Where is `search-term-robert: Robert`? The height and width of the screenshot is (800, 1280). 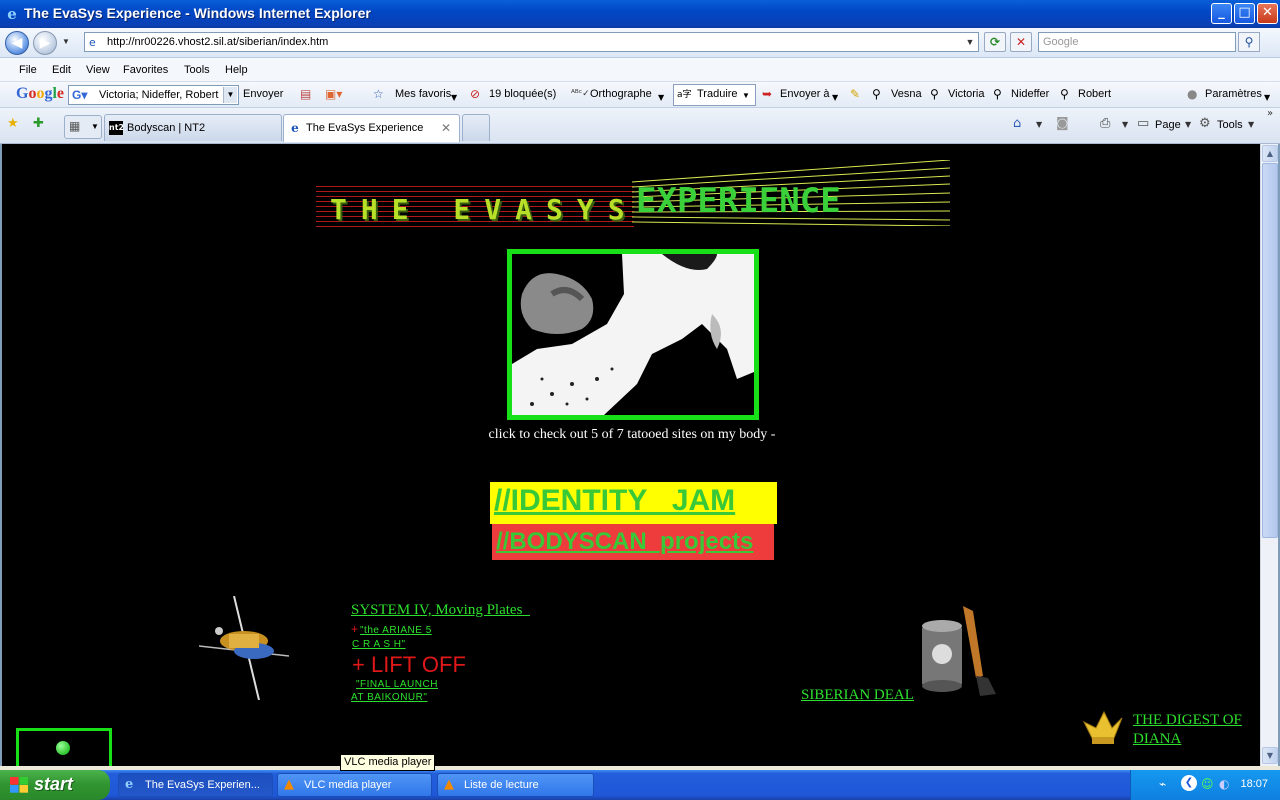
search-term-robert: Robert is located at coordinates (1094, 94).